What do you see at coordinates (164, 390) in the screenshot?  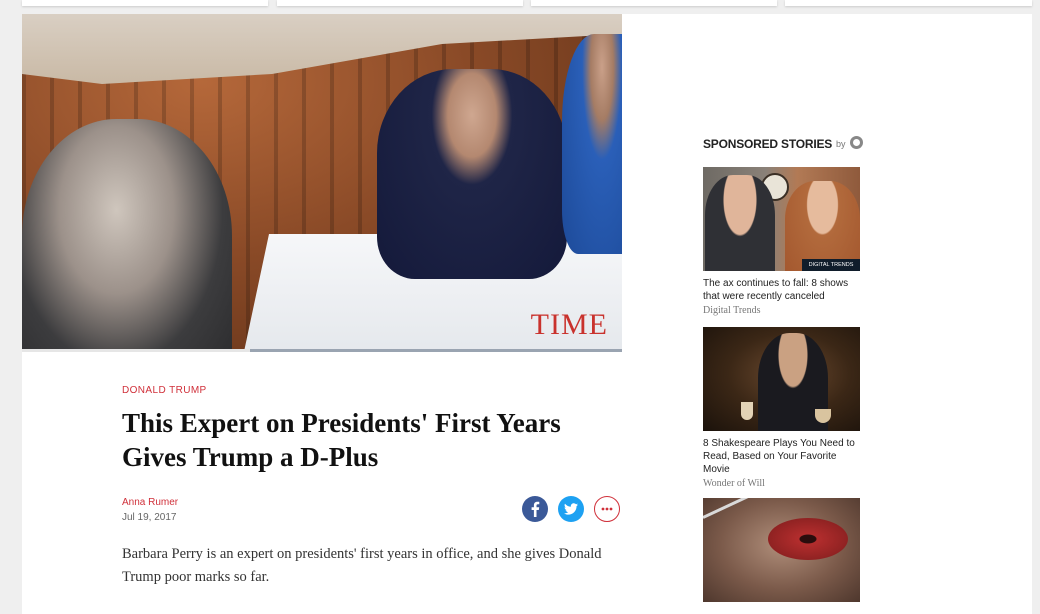 I see `article-kicker: DONALD TRUMP` at bounding box center [164, 390].